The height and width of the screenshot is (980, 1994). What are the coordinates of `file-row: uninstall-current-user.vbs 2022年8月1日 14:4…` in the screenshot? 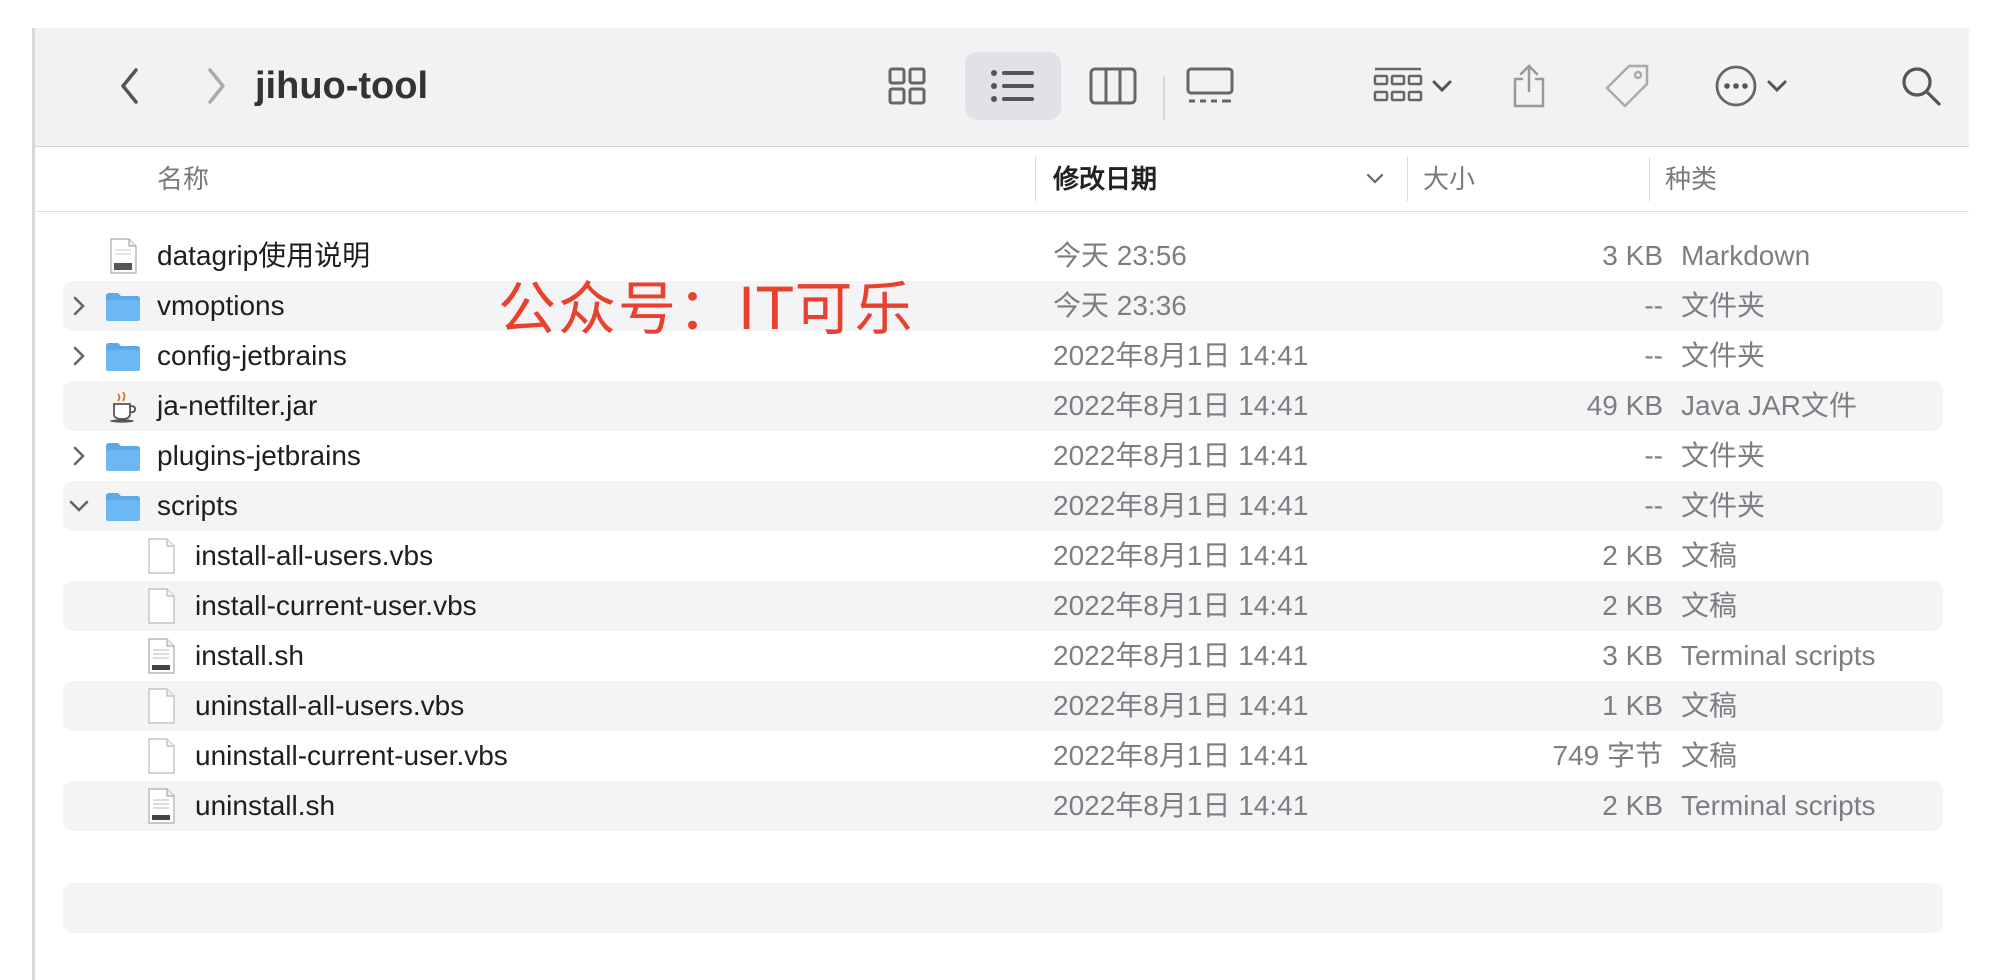 It's located at (1003, 756).